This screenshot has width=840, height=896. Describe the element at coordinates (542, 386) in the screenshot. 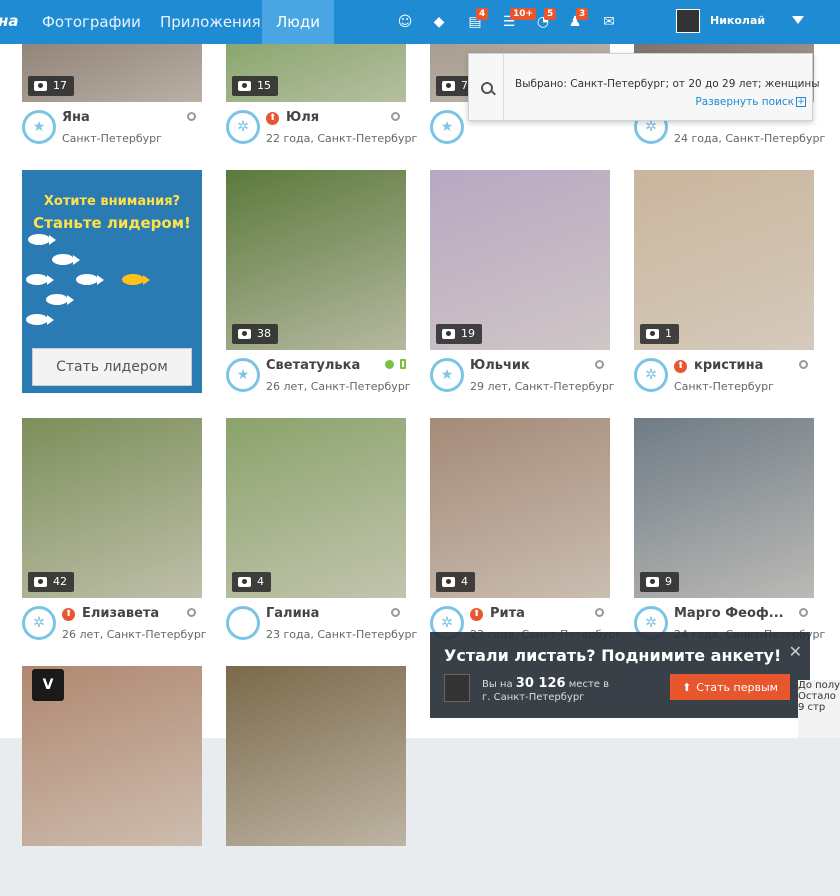

I see `profile-meta: 29 лет, Санкт-Петербург` at that location.